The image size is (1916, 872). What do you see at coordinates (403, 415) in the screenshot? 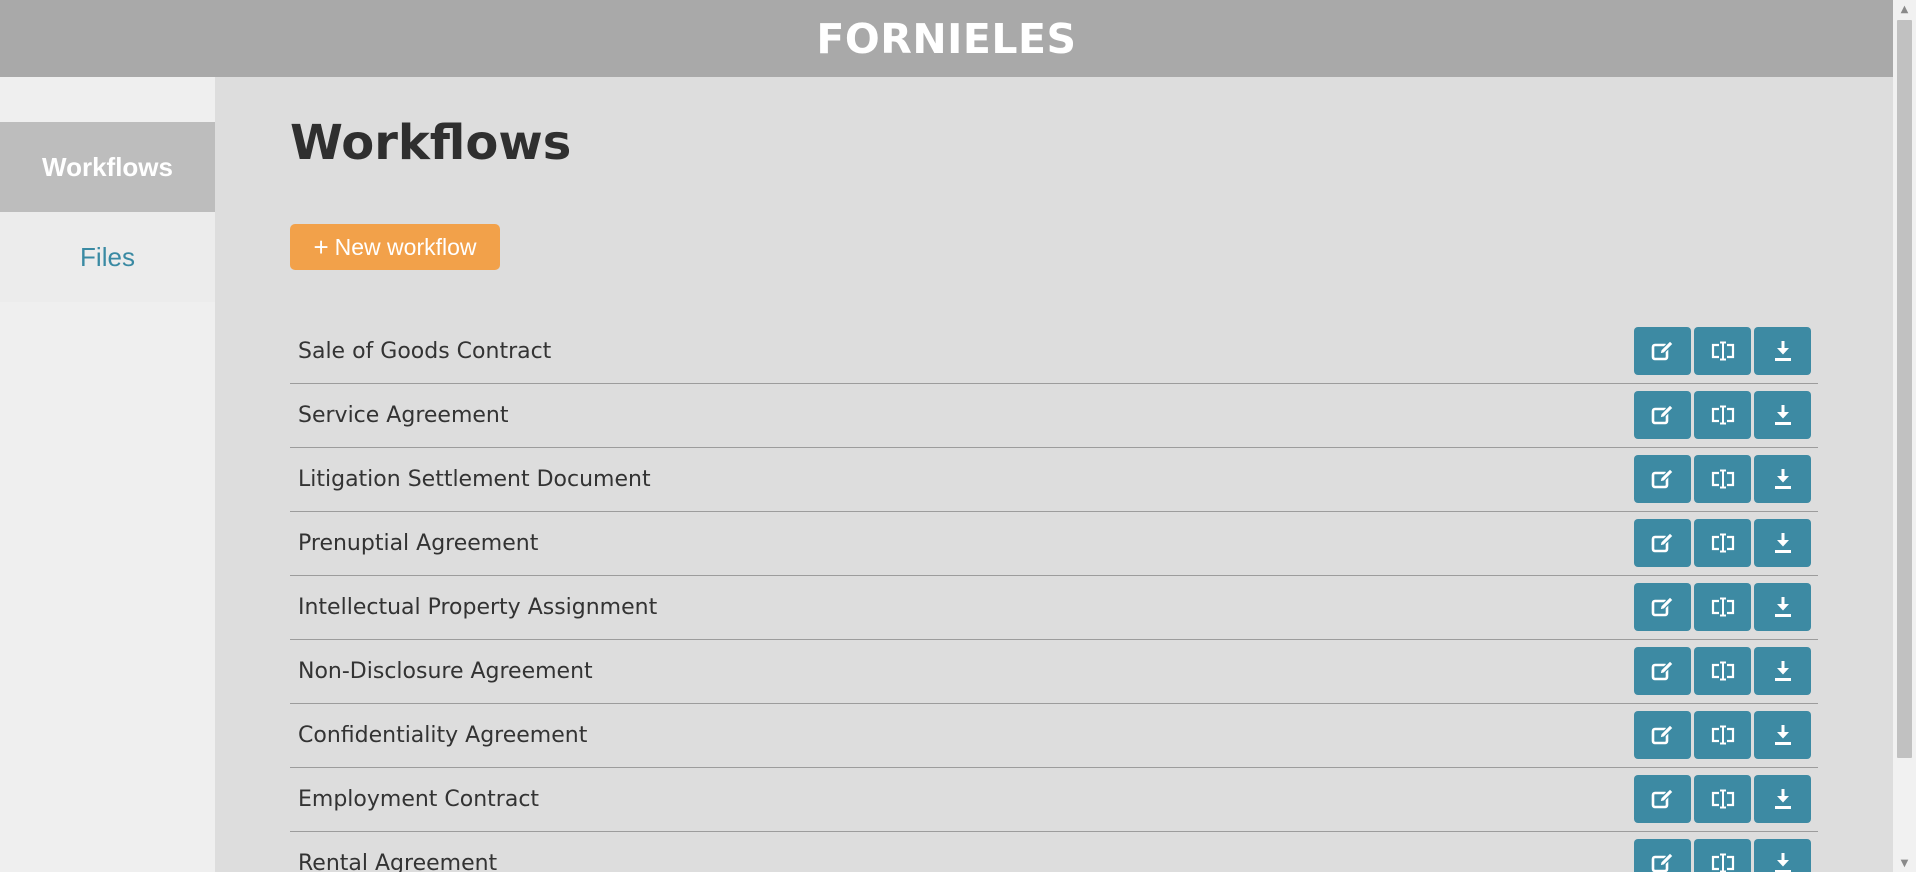
I see `workflow-title: Service Agreement` at bounding box center [403, 415].